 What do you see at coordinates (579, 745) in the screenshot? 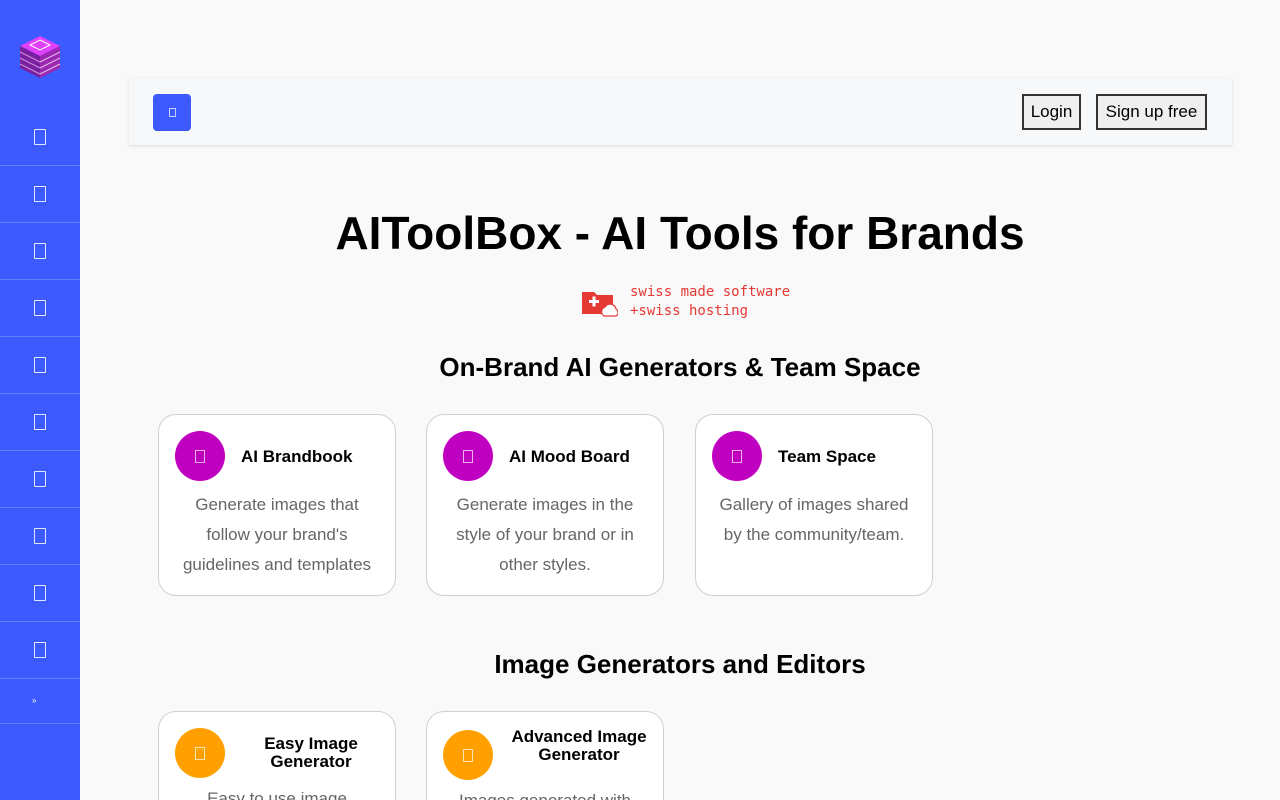
I see `card-title: Advanced Image Generator` at bounding box center [579, 745].